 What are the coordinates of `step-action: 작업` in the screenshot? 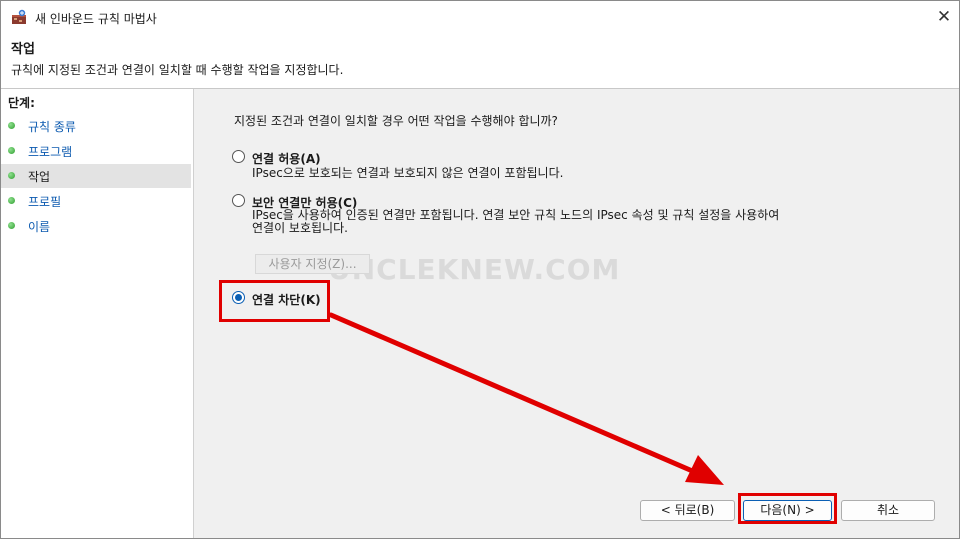 It's located at (96, 176).